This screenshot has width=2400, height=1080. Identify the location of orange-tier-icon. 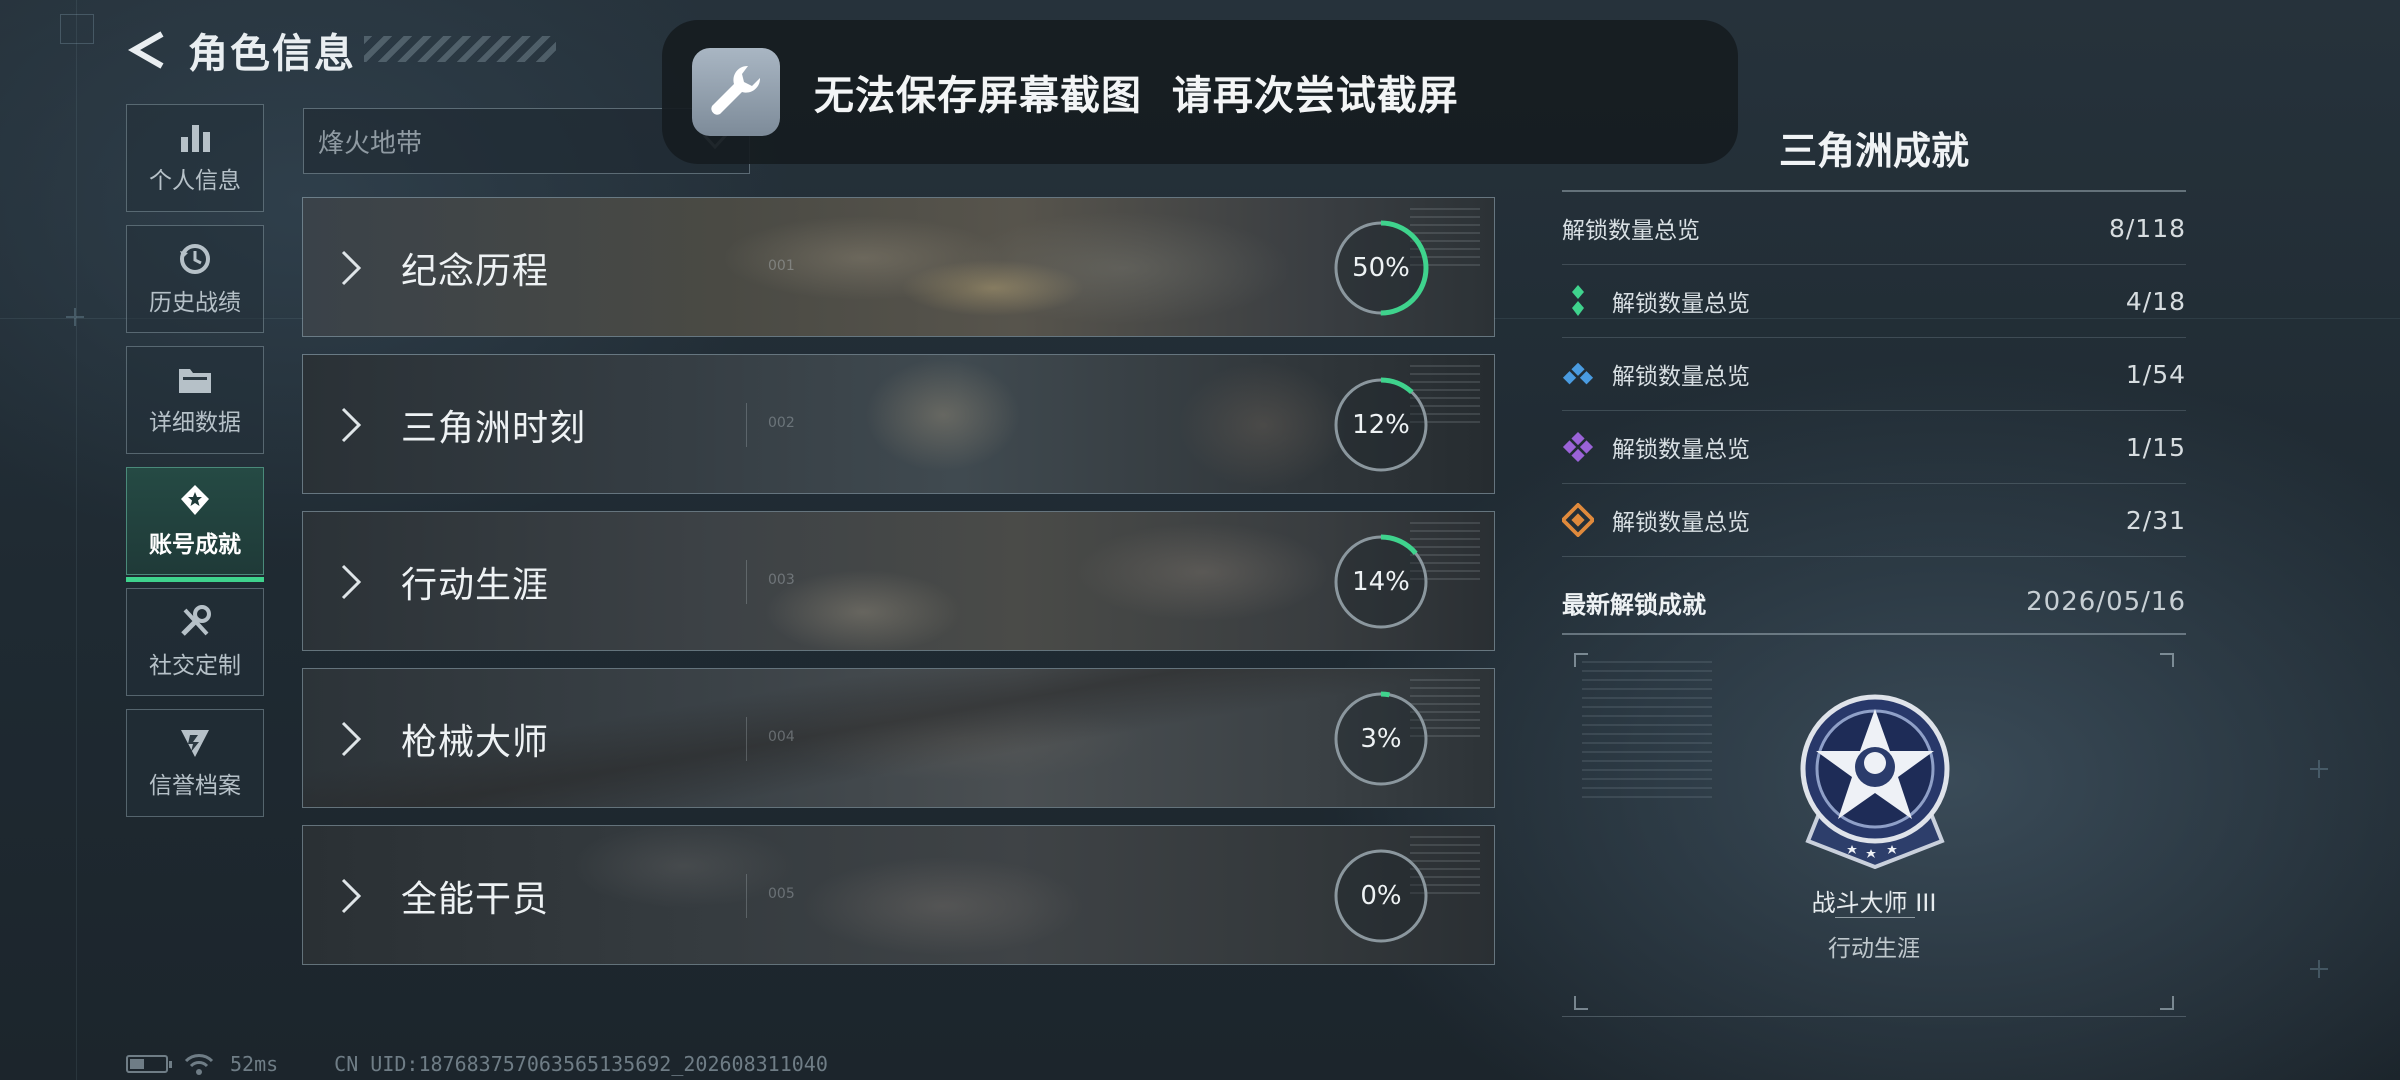
(1578, 520).